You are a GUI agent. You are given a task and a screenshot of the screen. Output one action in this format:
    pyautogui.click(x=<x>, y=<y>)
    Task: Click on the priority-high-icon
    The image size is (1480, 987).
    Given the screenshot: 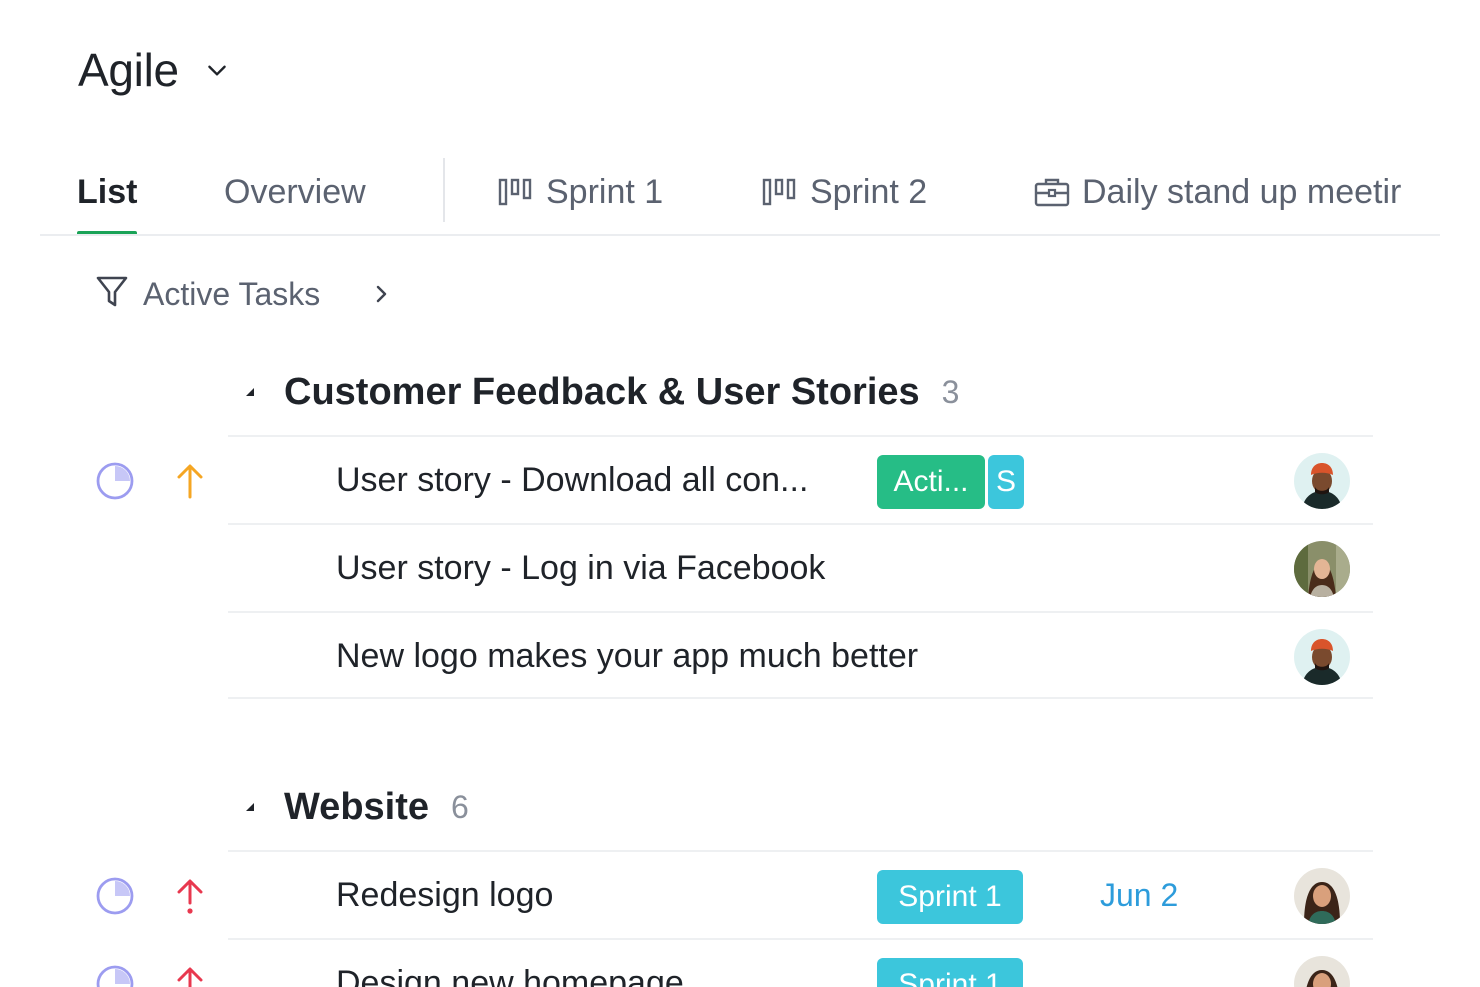 What is the action you would take?
    pyautogui.click(x=190, y=481)
    